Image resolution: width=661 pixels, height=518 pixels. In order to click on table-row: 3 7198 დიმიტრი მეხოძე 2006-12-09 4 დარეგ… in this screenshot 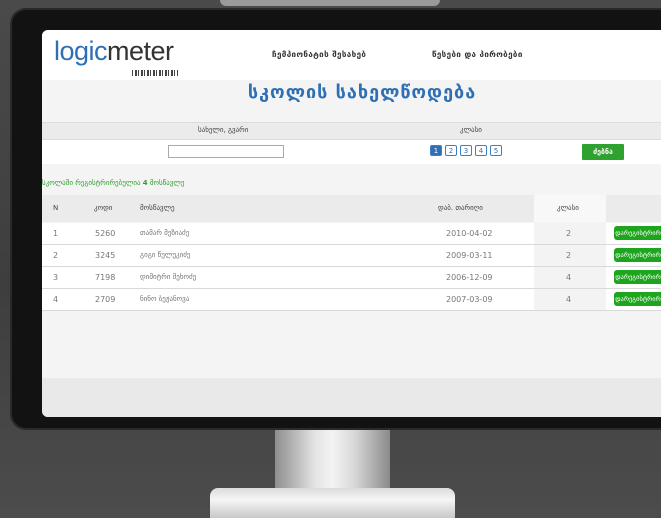, I will do `click(351, 278)`.